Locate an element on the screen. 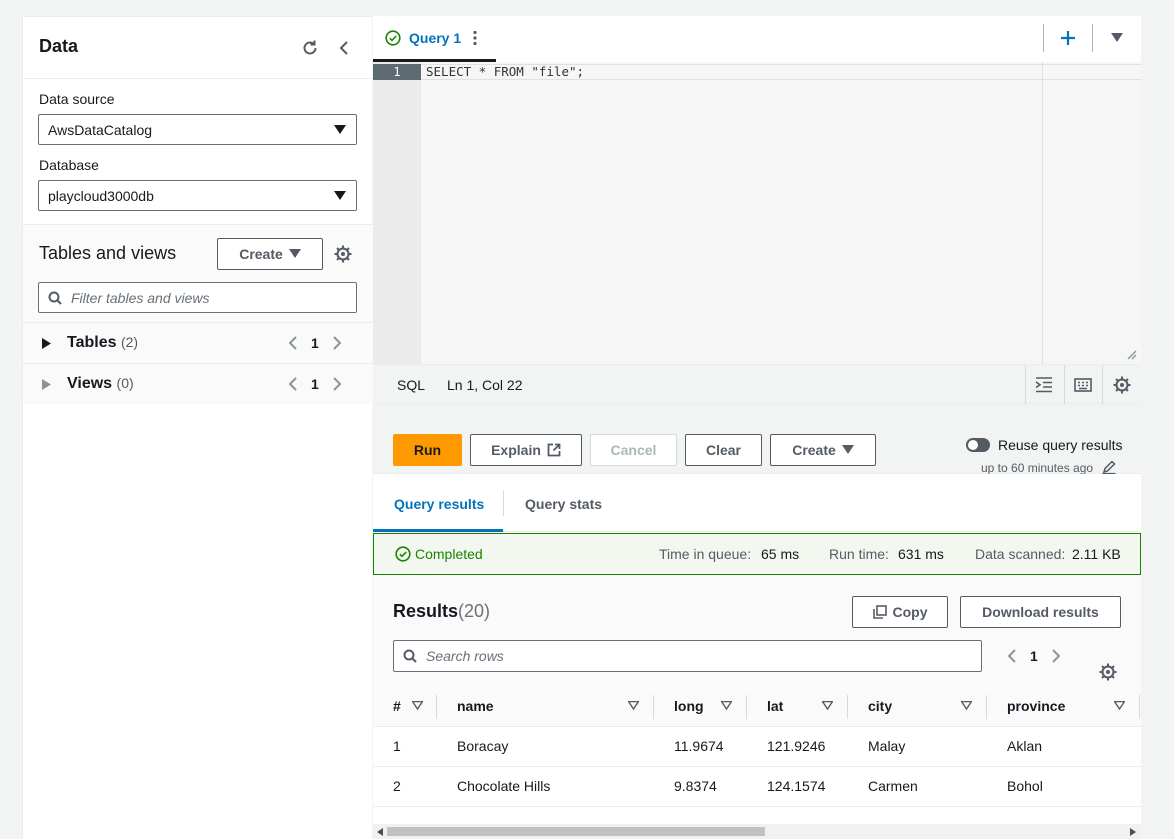 This screenshot has width=1174, height=839. collapse-panel-icon is located at coordinates (344, 48).